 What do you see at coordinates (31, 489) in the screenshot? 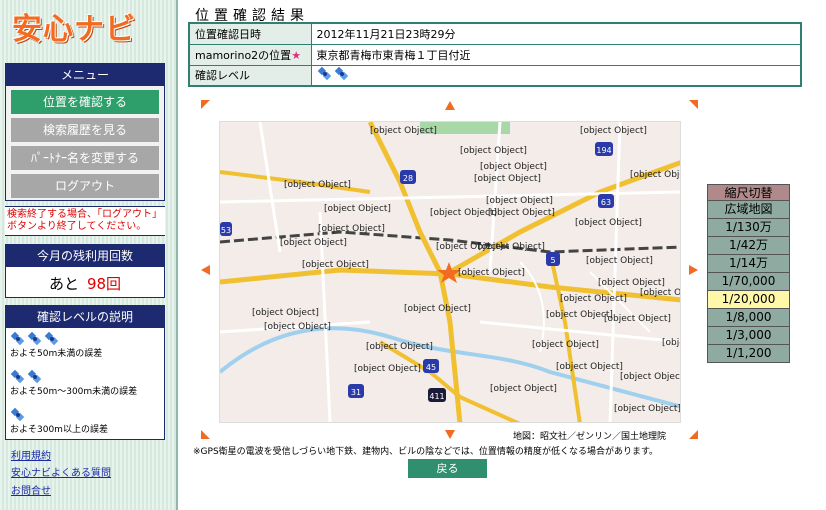
I see `contact-link: お問合せ` at bounding box center [31, 489].